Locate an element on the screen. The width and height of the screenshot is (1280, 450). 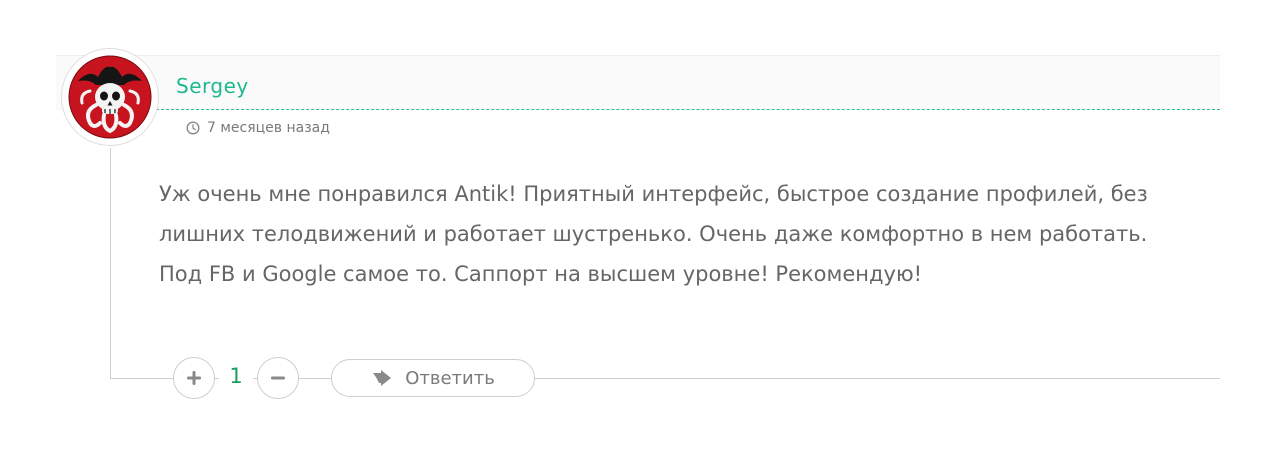
skull-emblem-icon is located at coordinates (110, 97).